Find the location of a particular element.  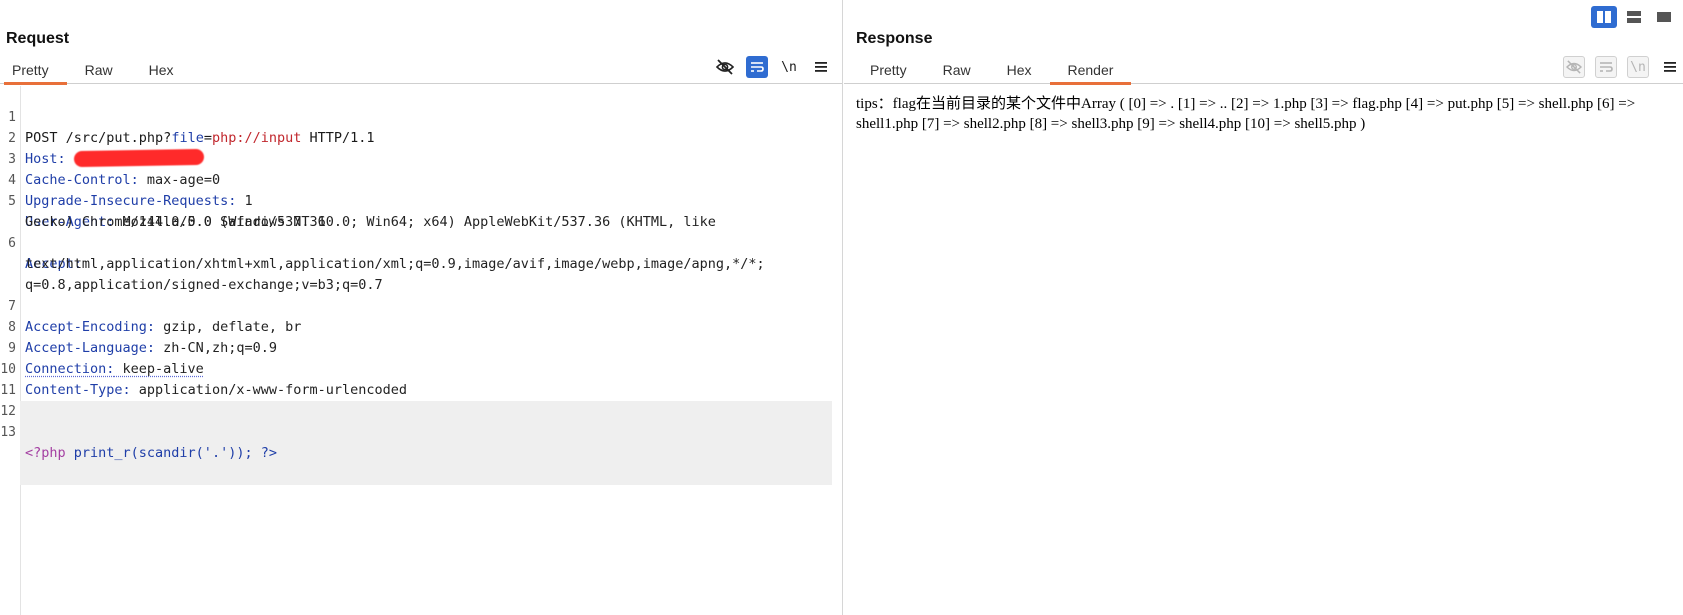

response-title: Response is located at coordinates (894, 38).